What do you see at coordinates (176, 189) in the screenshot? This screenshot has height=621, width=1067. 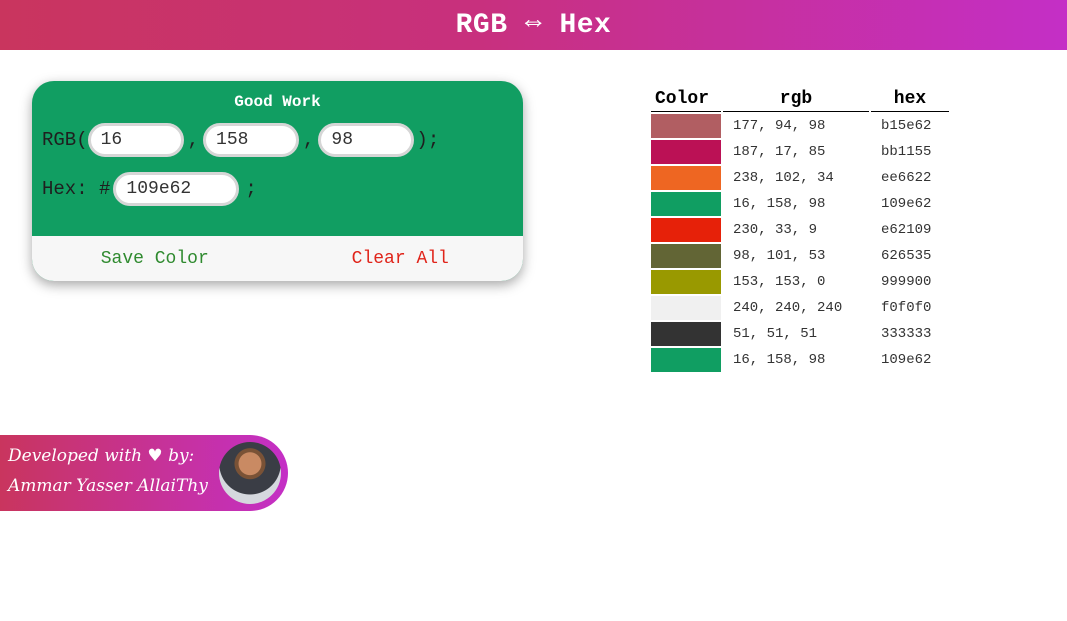 I see `hex-input` at bounding box center [176, 189].